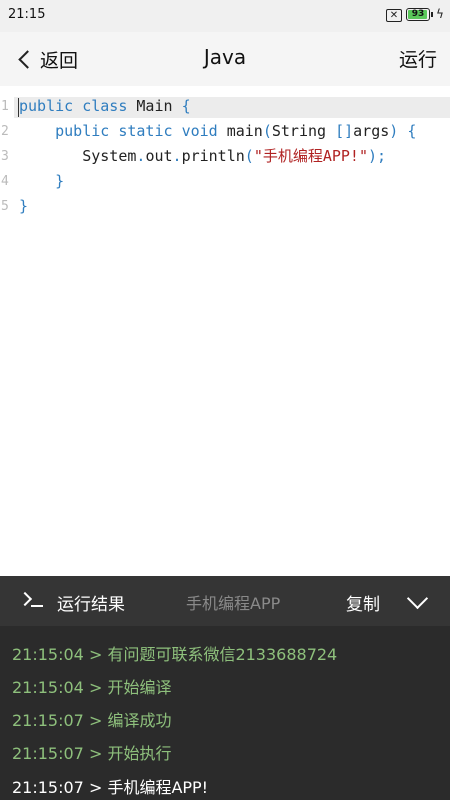 The image size is (450, 800). What do you see at coordinates (159, 156) in the screenshot?
I see `identifier: out` at bounding box center [159, 156].